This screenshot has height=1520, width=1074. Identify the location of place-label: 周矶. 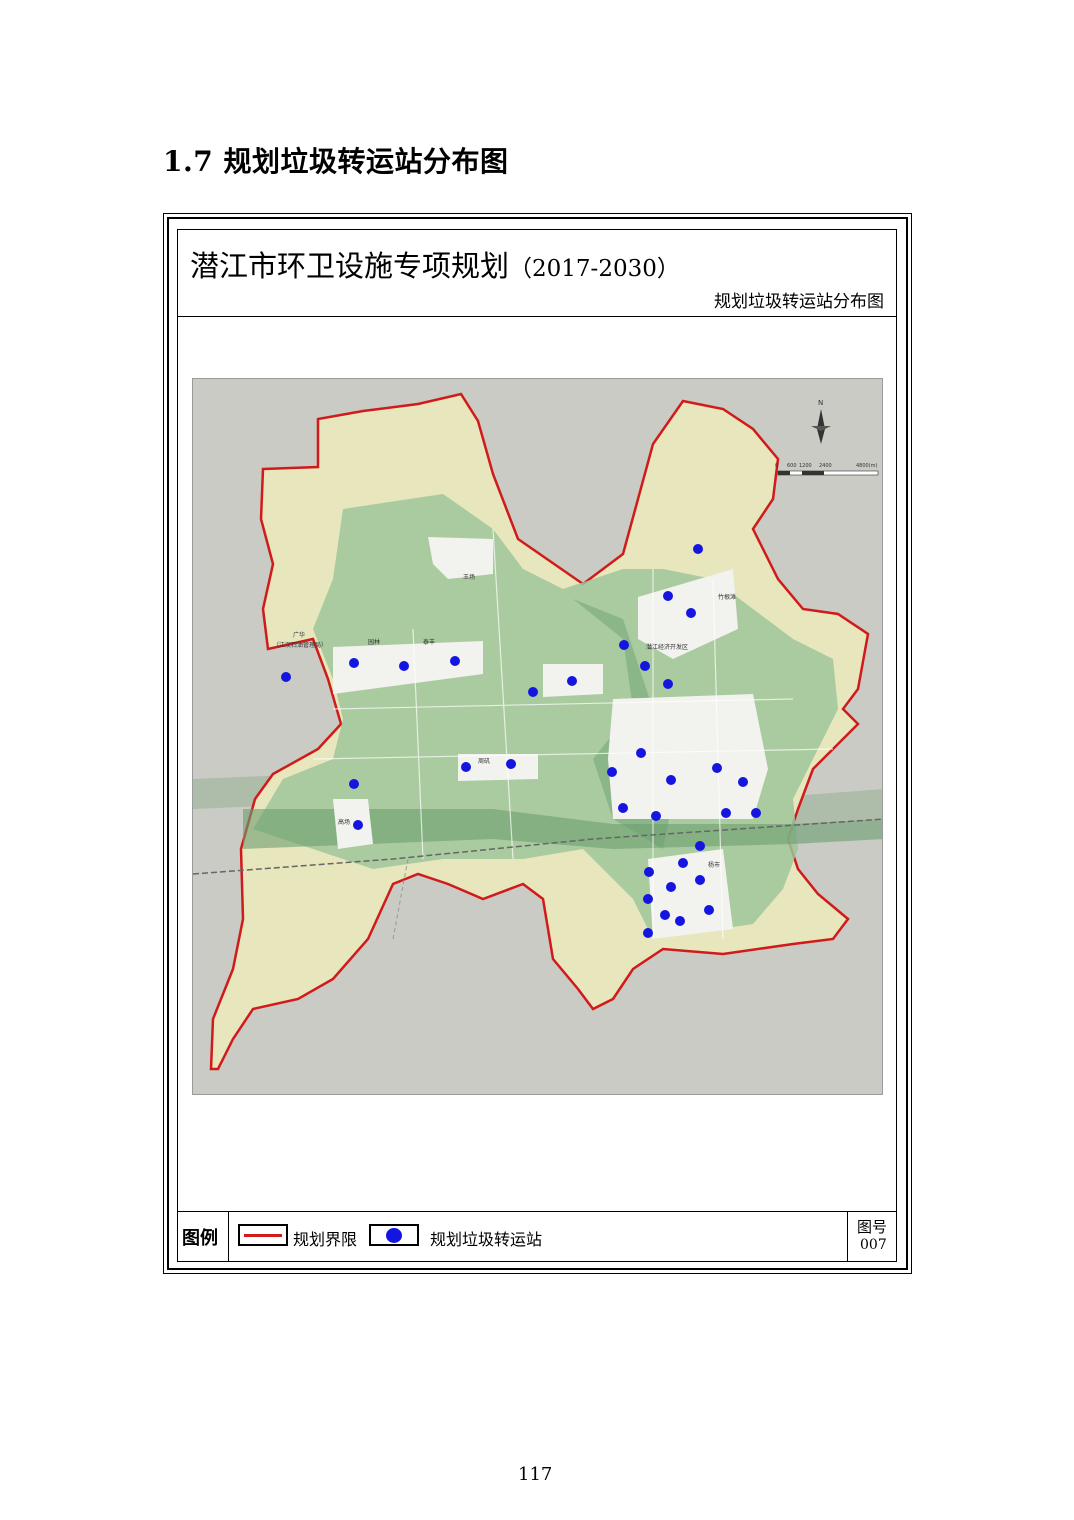
(484, 761).